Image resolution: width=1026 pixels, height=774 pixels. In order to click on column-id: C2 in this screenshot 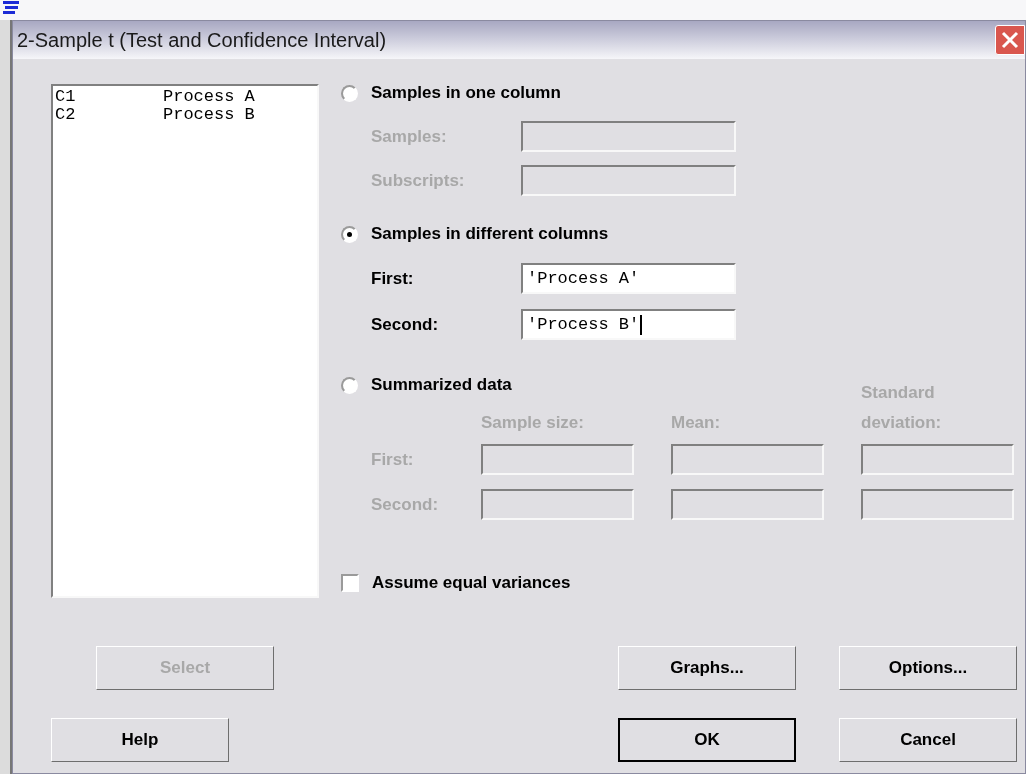, I will do `click(66, 115)`.